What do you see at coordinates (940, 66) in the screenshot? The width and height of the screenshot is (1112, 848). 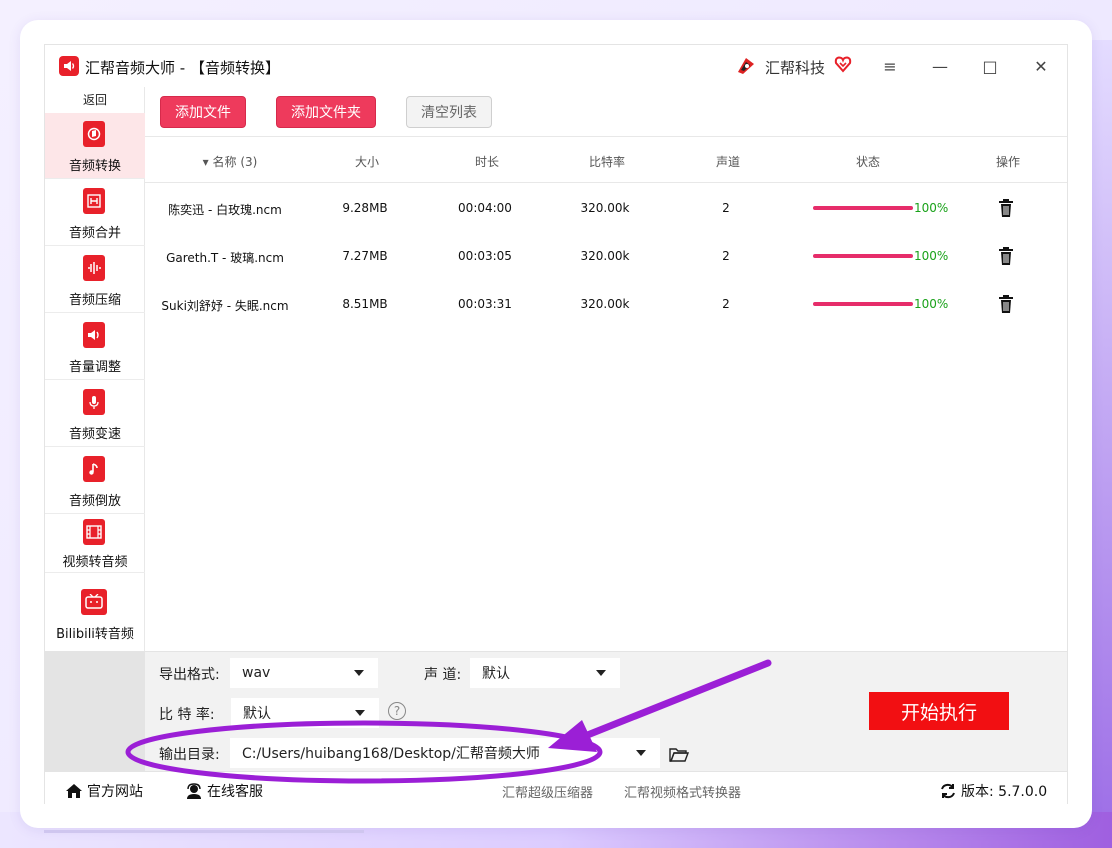 I see `minimize-icon: —` at bounding box center [940, 66].